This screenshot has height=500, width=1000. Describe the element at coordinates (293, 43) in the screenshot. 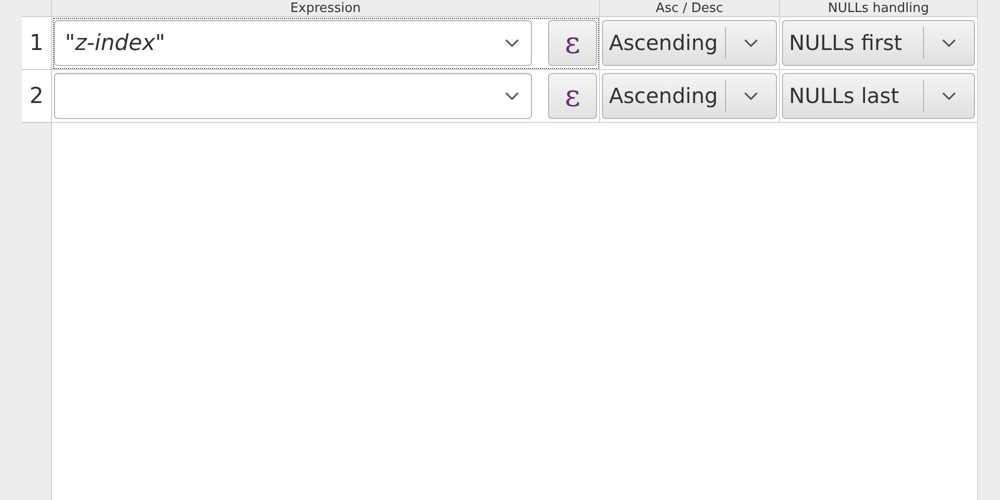

I see `expression-combo: "z-index"` at that location.